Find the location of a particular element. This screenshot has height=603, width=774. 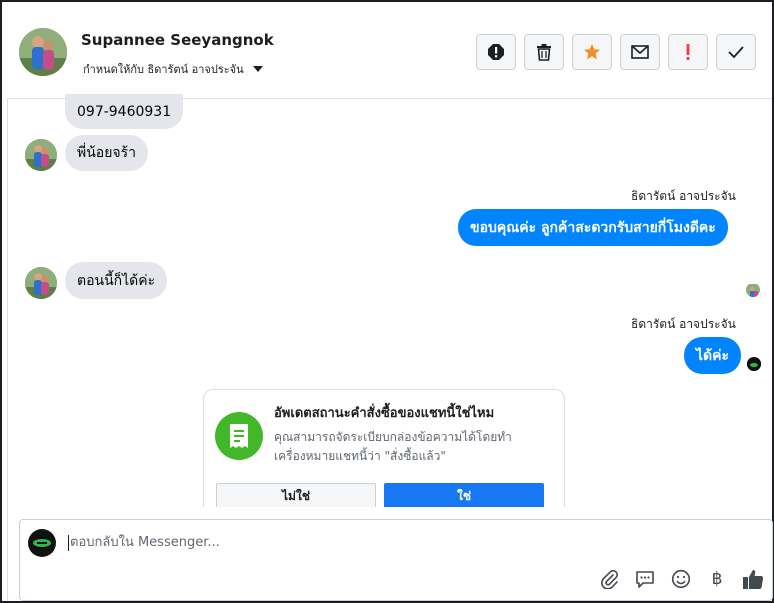

message-text: 097-9460931 is located at coordinates (124, 111).